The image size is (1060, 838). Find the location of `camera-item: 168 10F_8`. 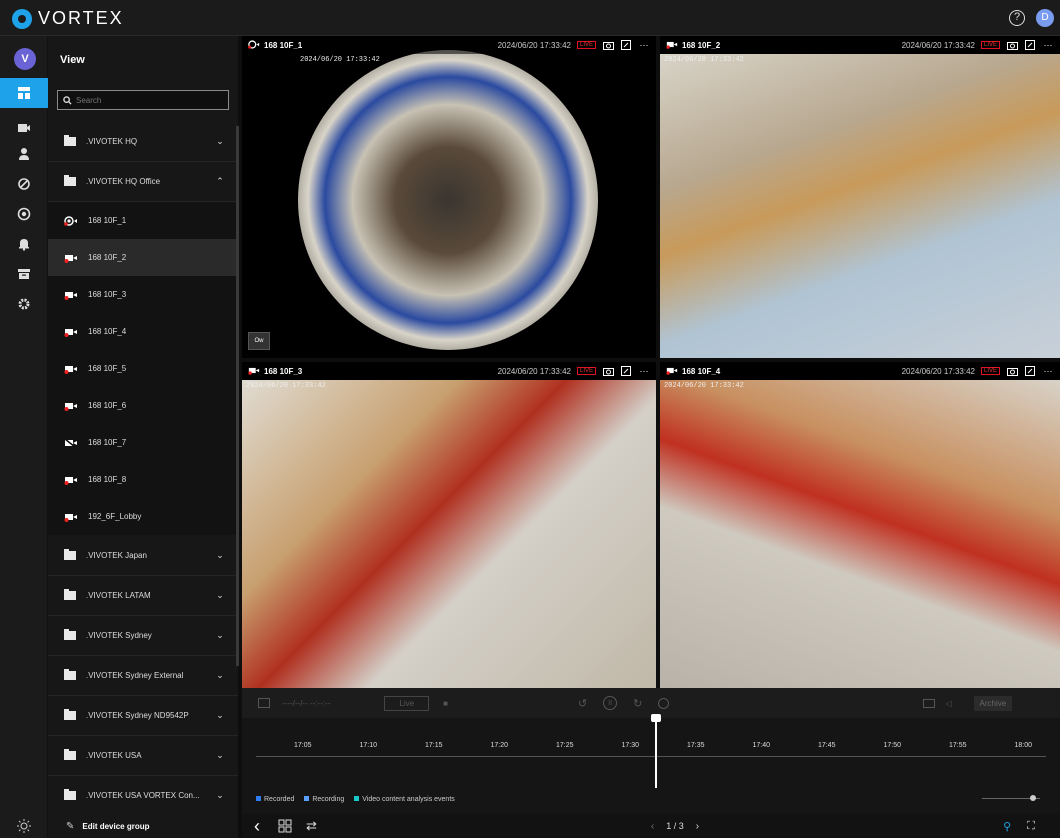

camera-item: 168 10F_8 is located at coordinates (143, 479).